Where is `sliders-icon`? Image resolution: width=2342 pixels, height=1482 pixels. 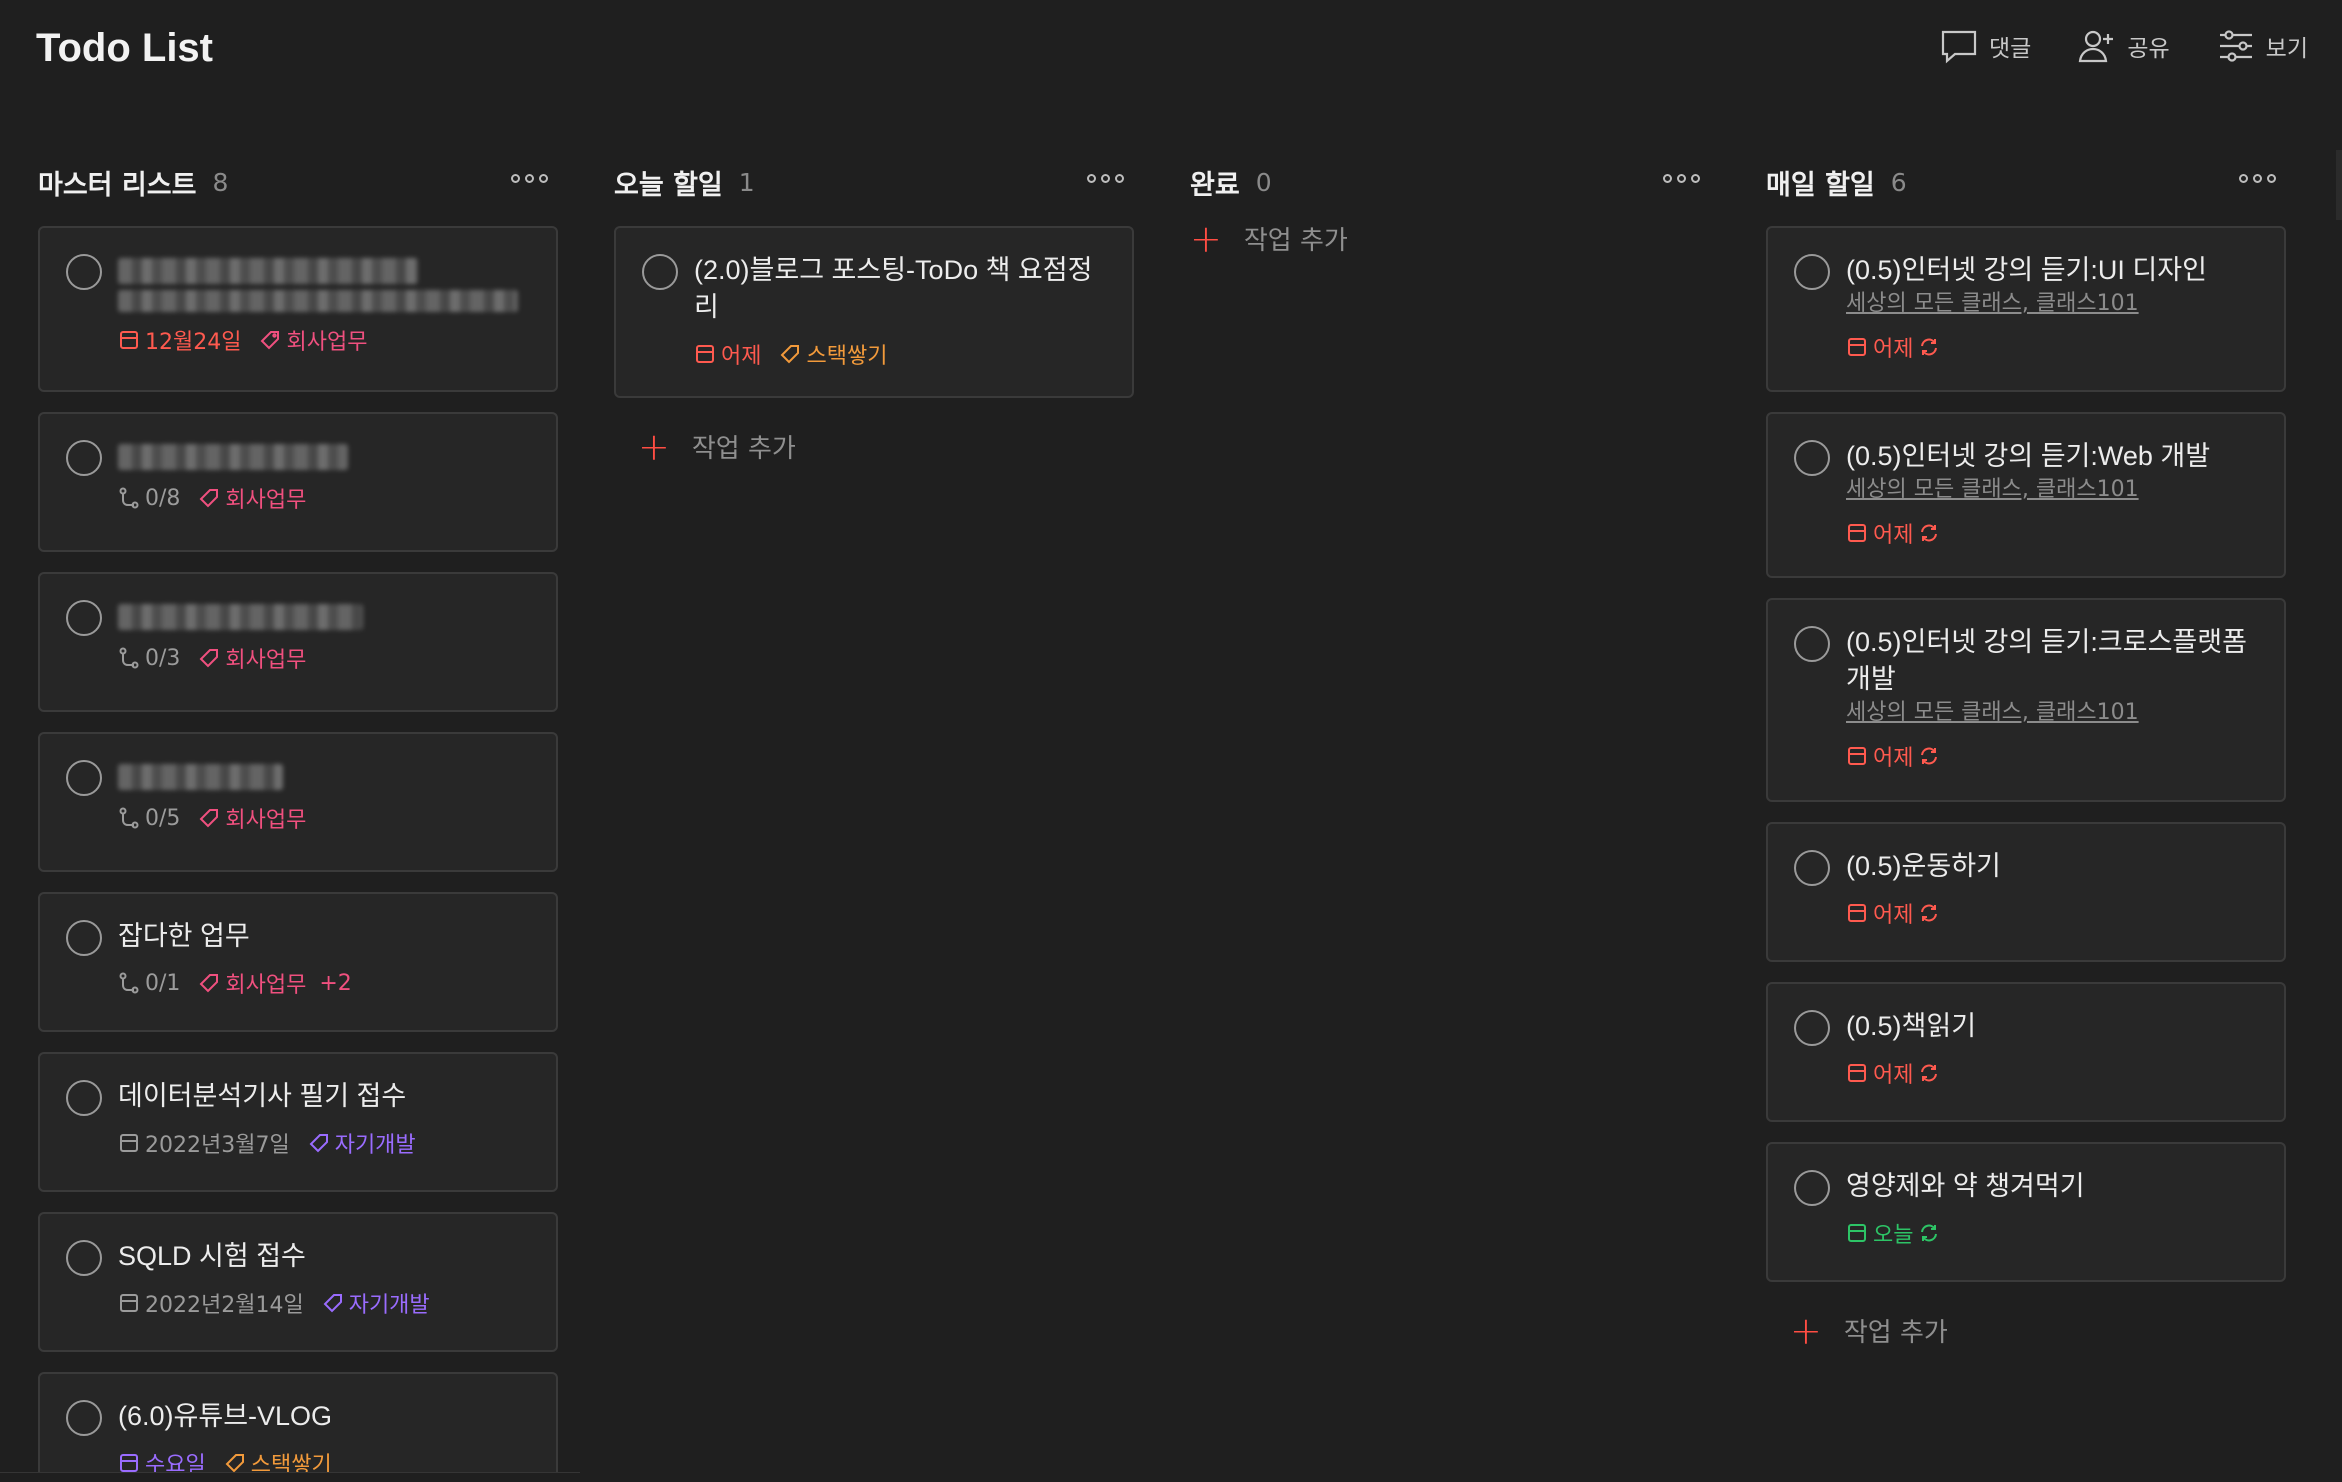
sliders-icon is located at coordinates (2235, 46).